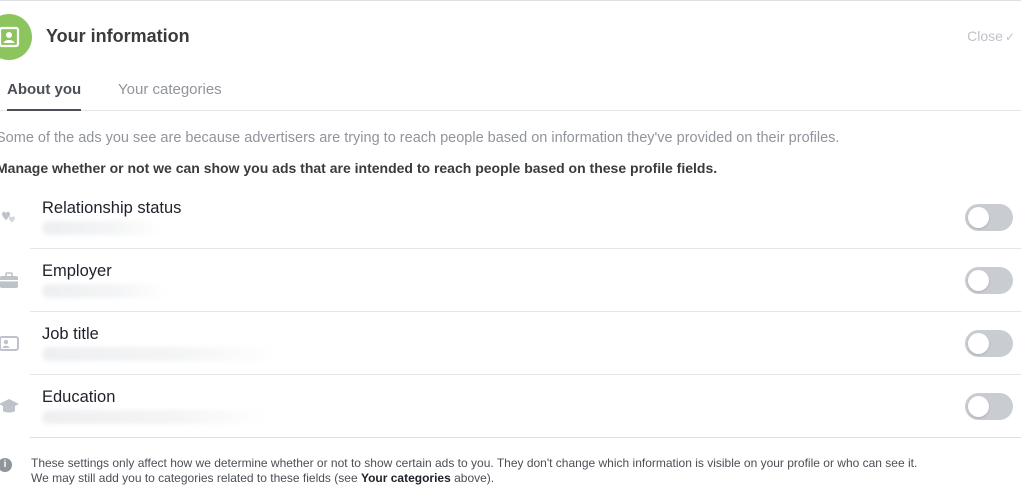  What do you see at coordinates (10, 217) in the screenshot?
I see `relationship-icon` at bounding box center [10, 217].